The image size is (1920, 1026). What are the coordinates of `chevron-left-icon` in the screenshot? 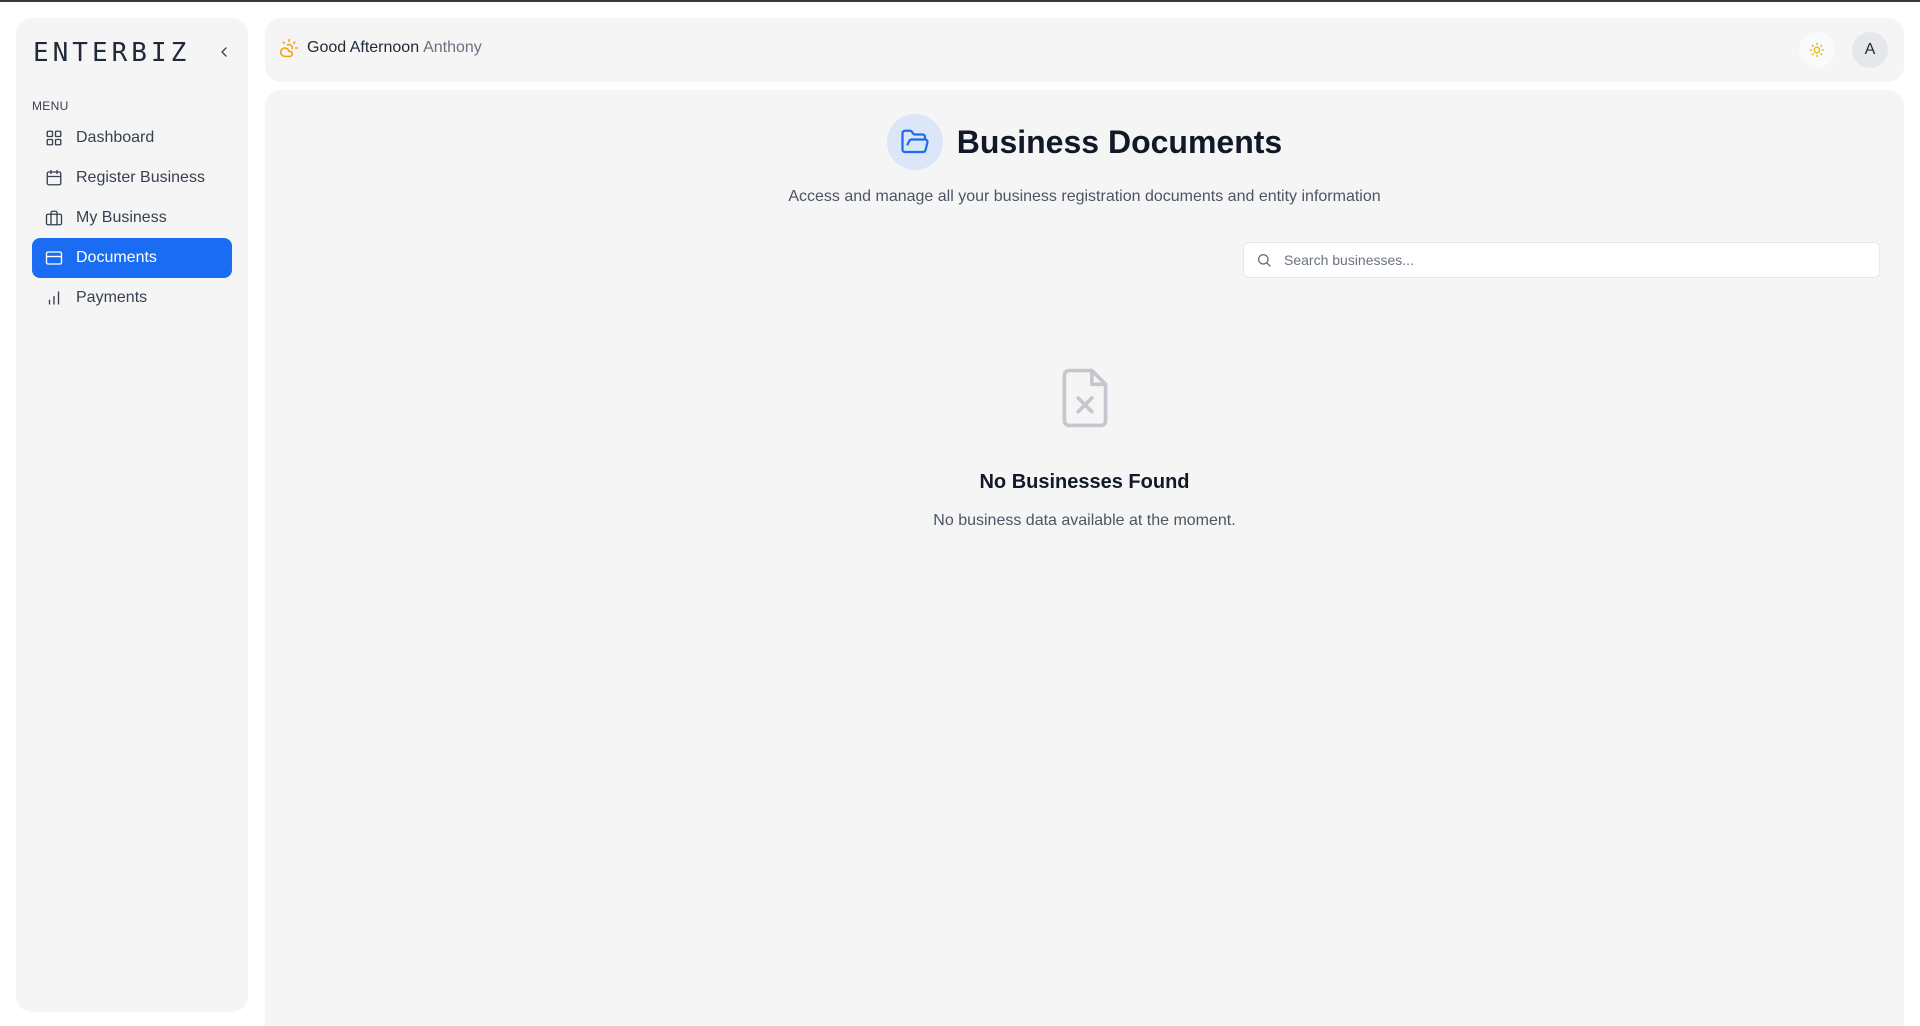 It's located at (224, 52).